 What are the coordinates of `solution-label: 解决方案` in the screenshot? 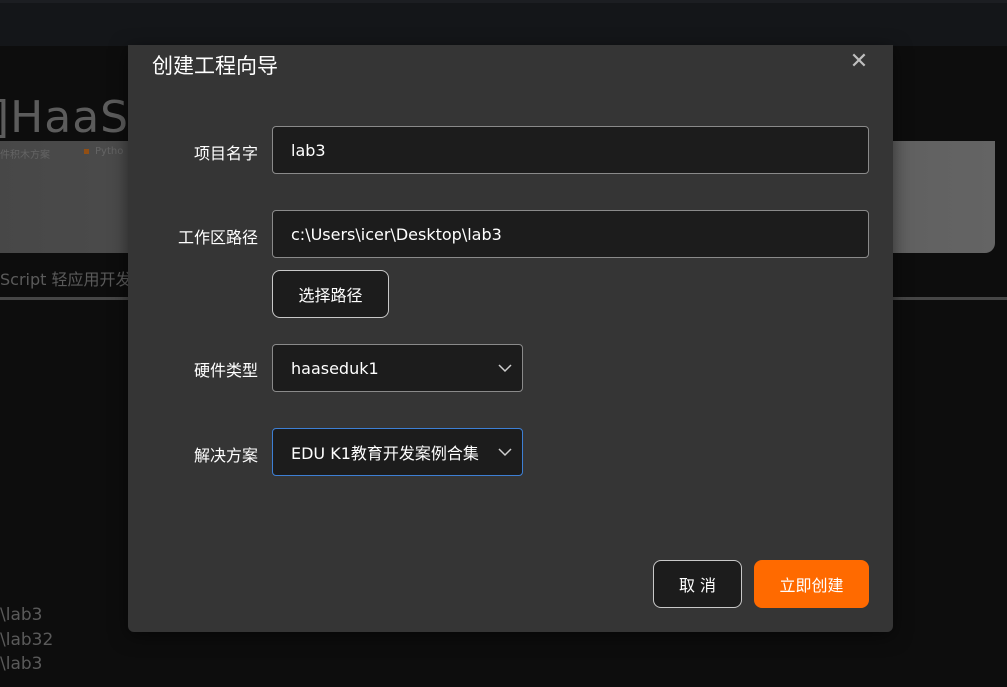 It's located at (225, 455).